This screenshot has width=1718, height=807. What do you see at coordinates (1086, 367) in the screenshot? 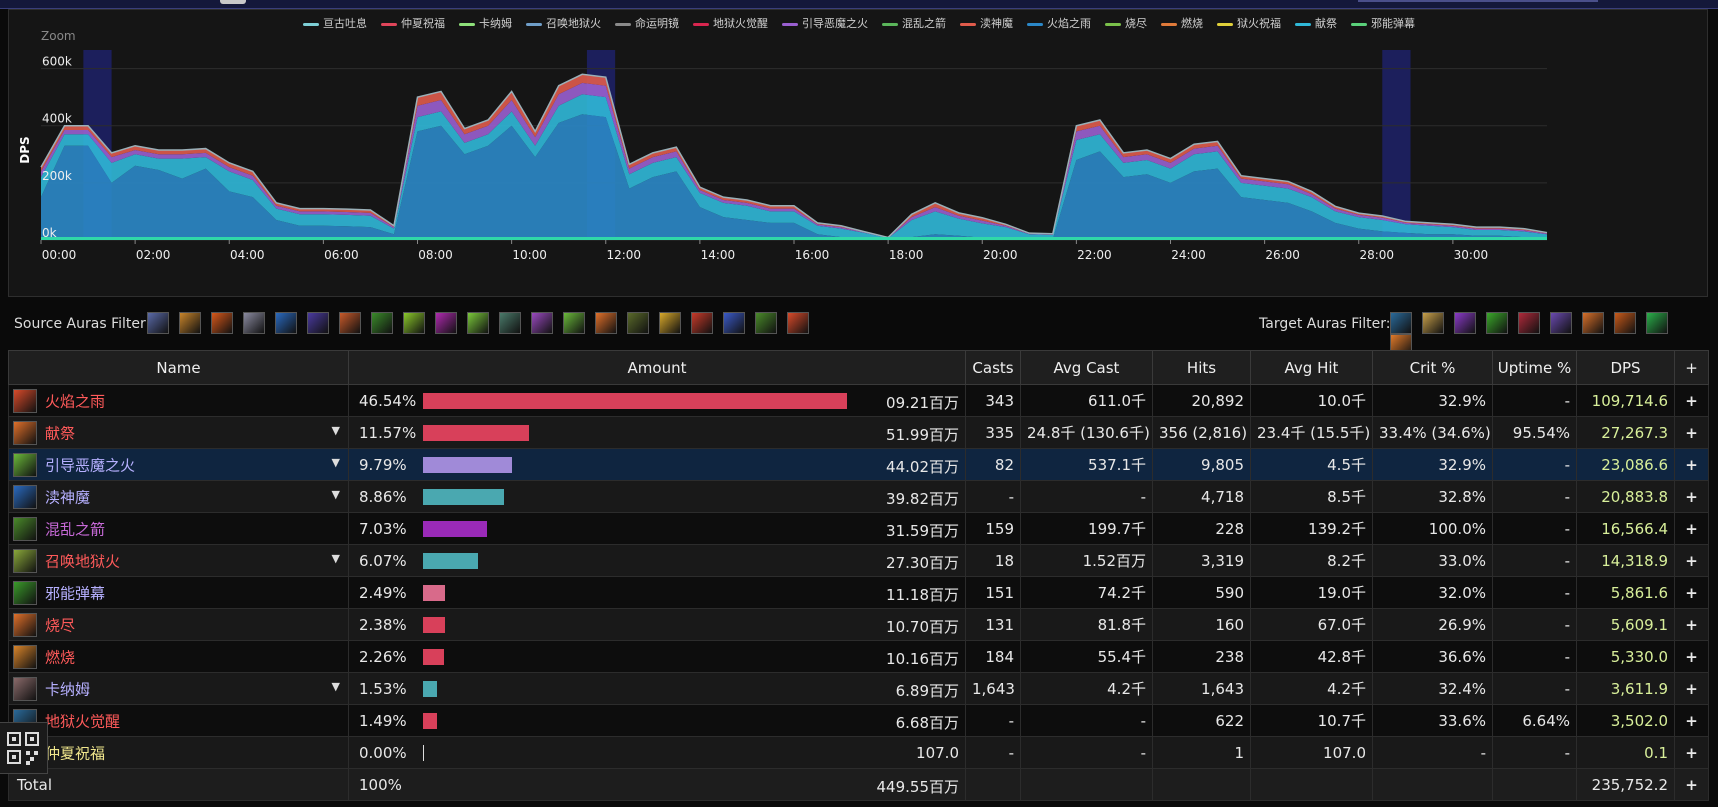
I see `header-avg-cast: Avg Cast` at bounding box center [1086, 367].